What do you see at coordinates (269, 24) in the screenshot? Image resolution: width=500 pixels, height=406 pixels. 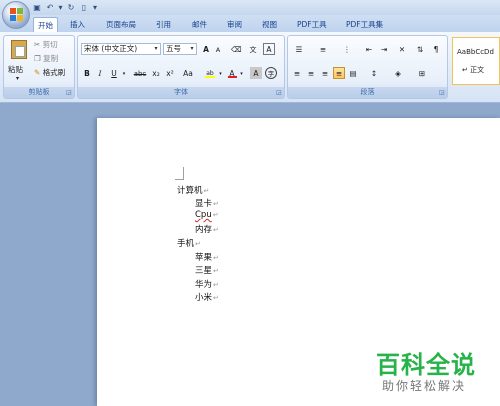 I see `tab-view: 视图` at bounding box center [269, 24].